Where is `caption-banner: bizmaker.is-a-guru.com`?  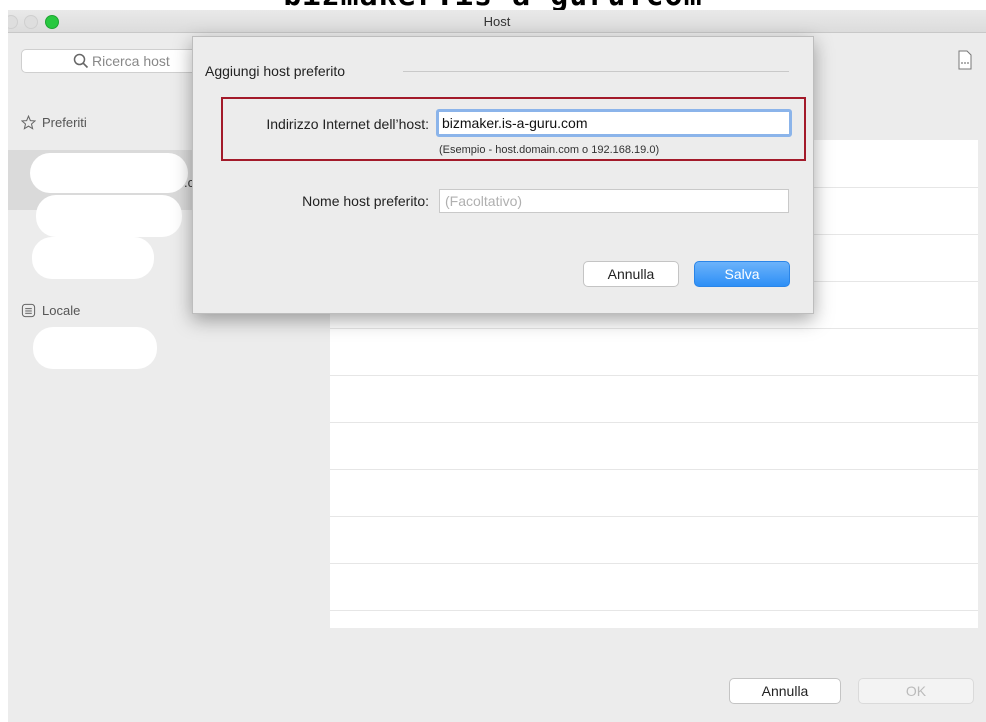 caption-banner: bizmaker.is-a-guru.com is located at coordinates (493, 5).